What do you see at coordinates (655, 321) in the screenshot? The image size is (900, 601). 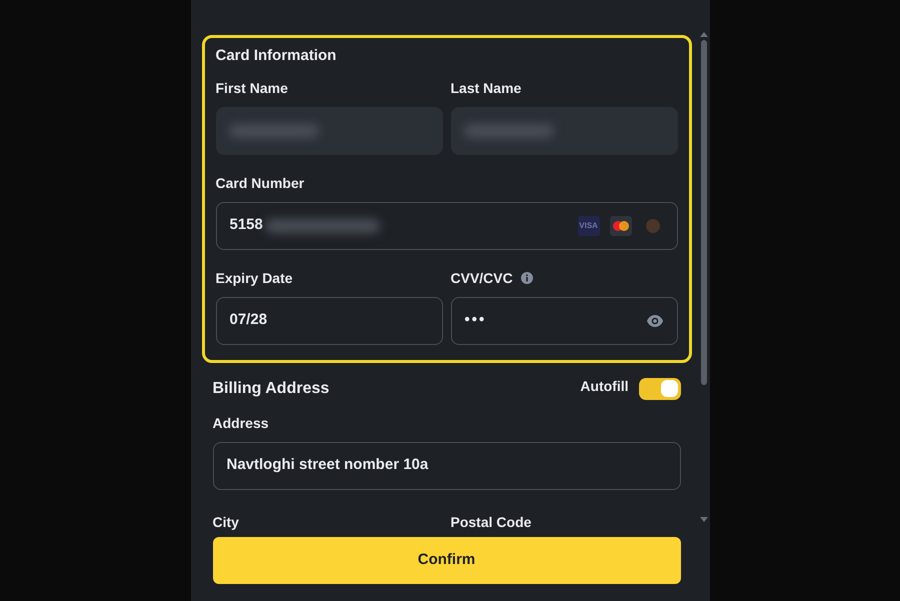 I see `eye-icon` at bounding box center [655, 321].